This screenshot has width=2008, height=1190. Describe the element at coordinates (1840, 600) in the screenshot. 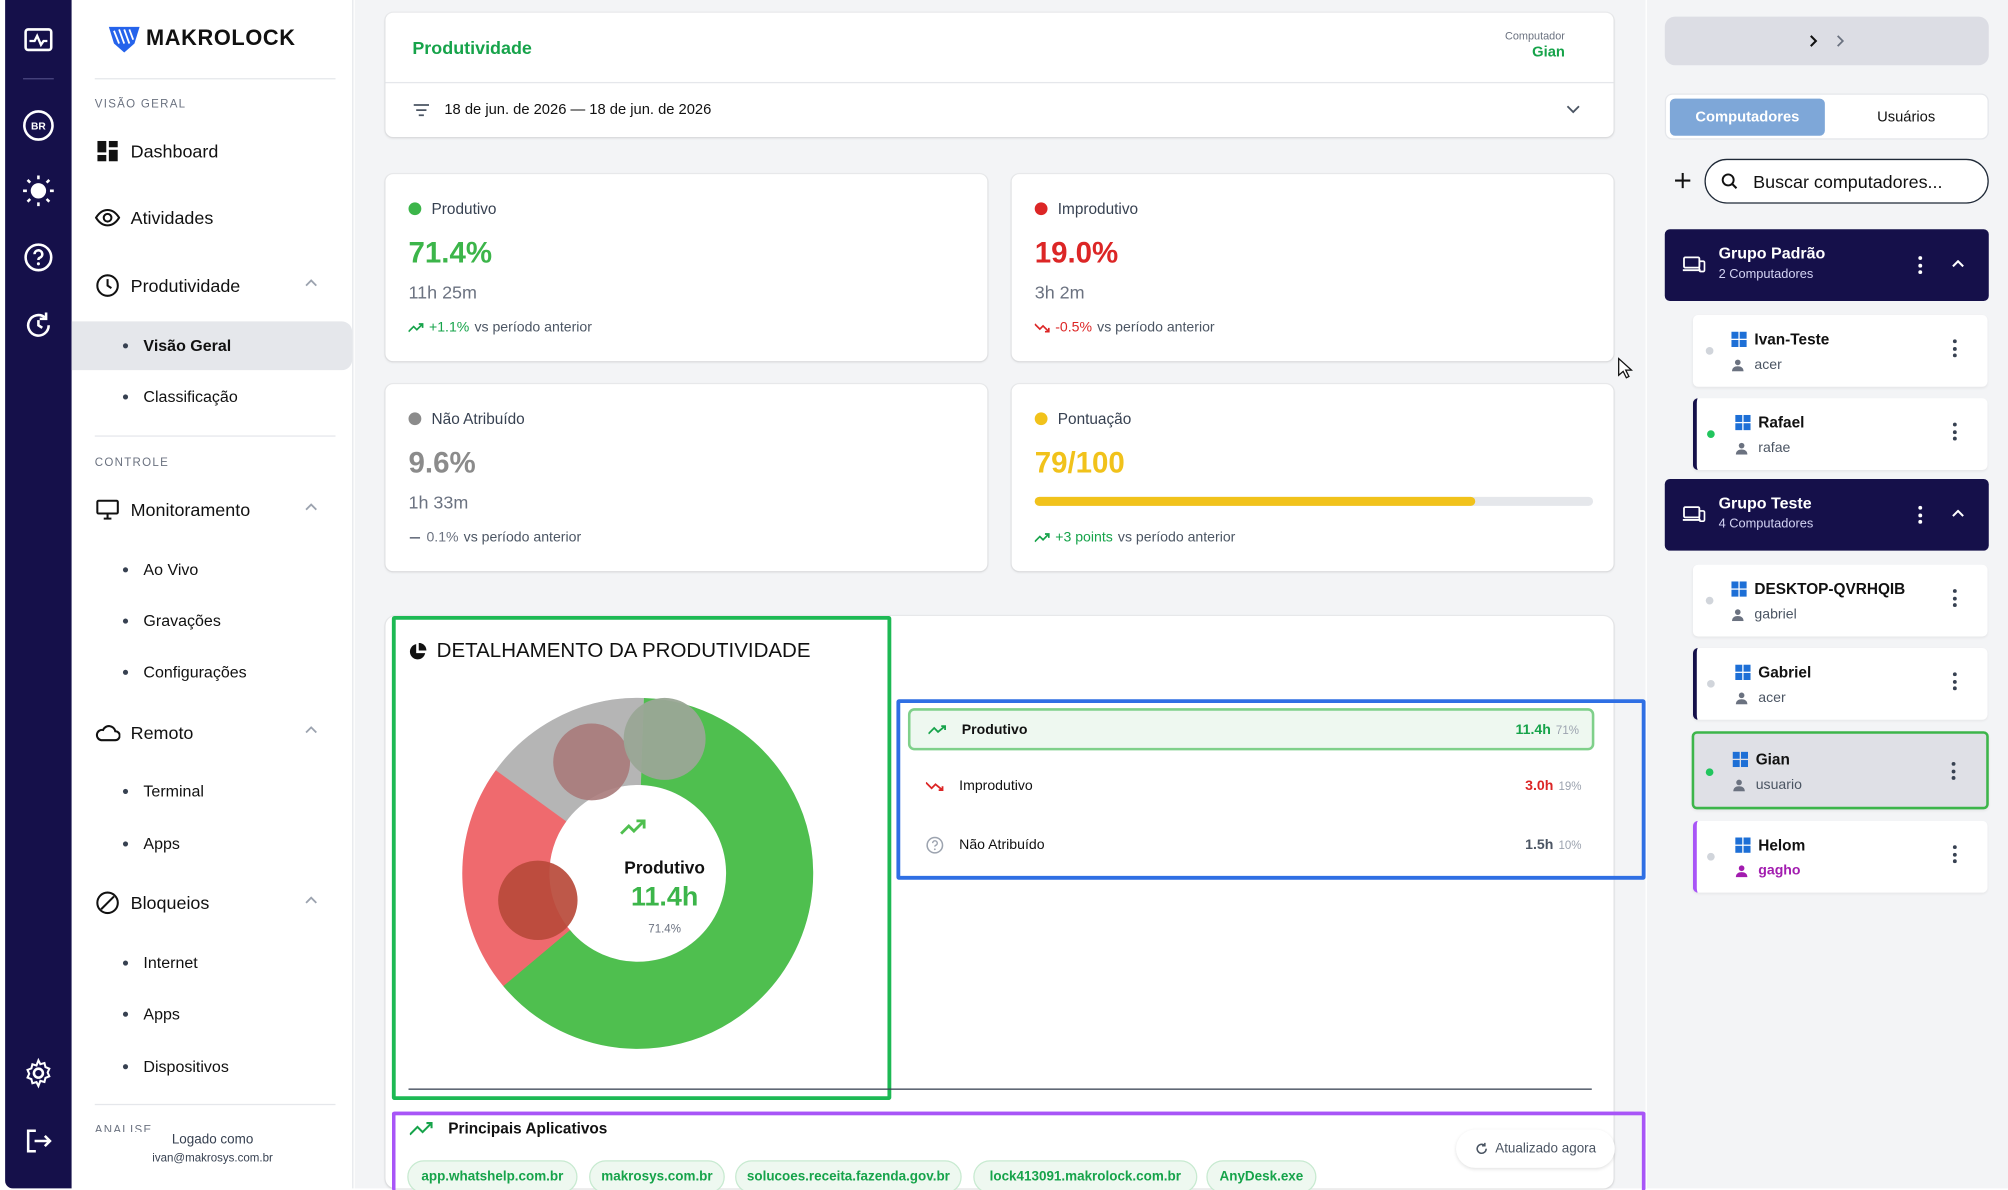

I see `computer-item: DESKTOP-QVRHQIB gabriel` at that location.